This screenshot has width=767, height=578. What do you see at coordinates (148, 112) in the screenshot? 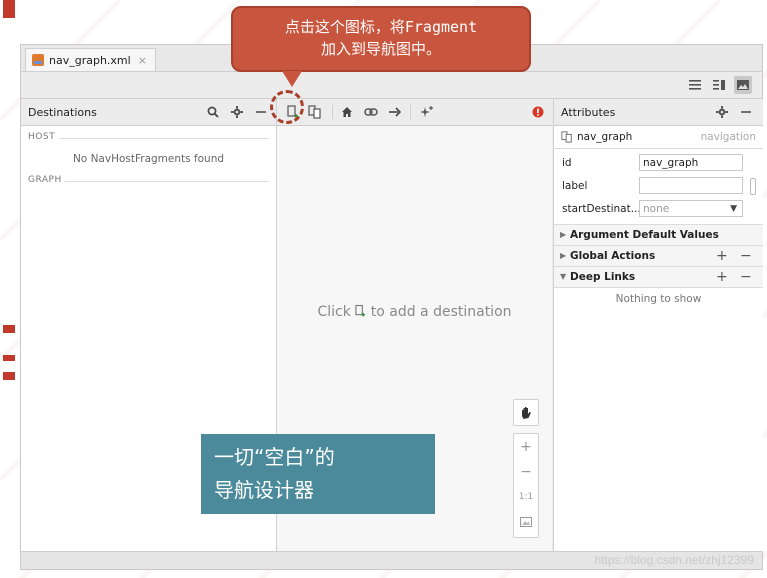
I see `destinations-header: Destinations` at bounding box center [148, 112].